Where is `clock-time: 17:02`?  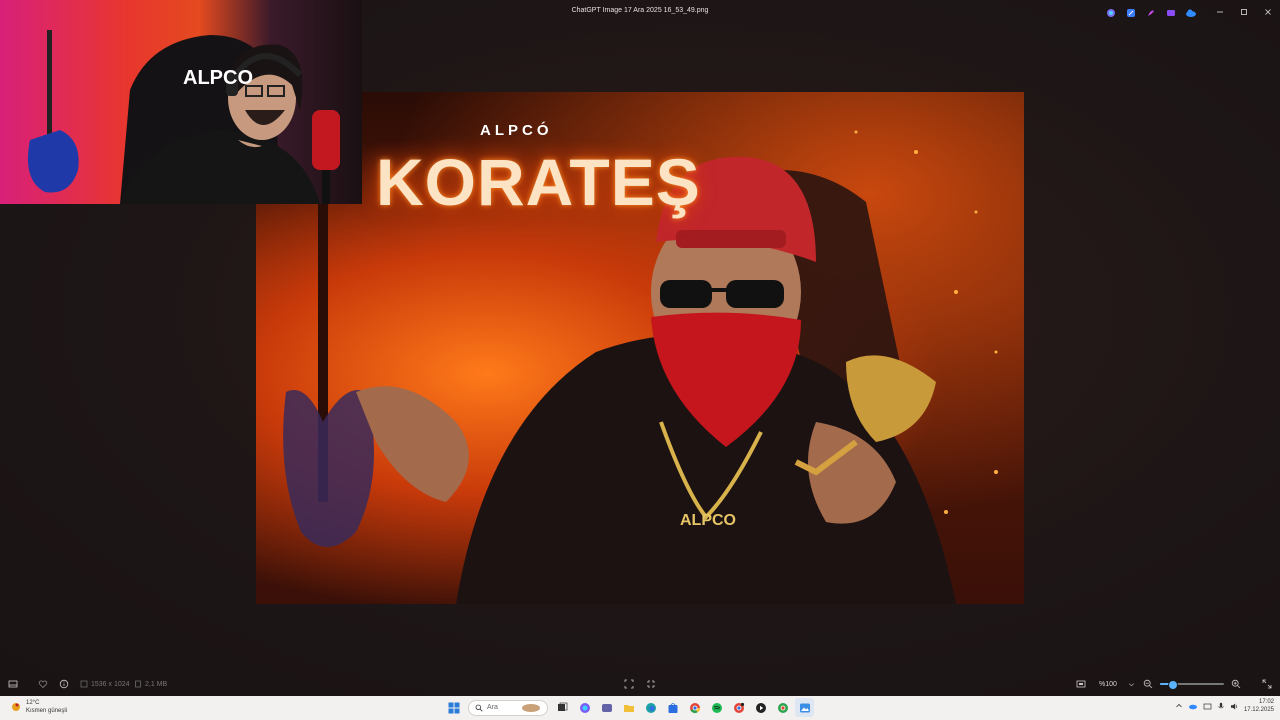 clock-time: 17:02 is located at coordinates (1266, 702).